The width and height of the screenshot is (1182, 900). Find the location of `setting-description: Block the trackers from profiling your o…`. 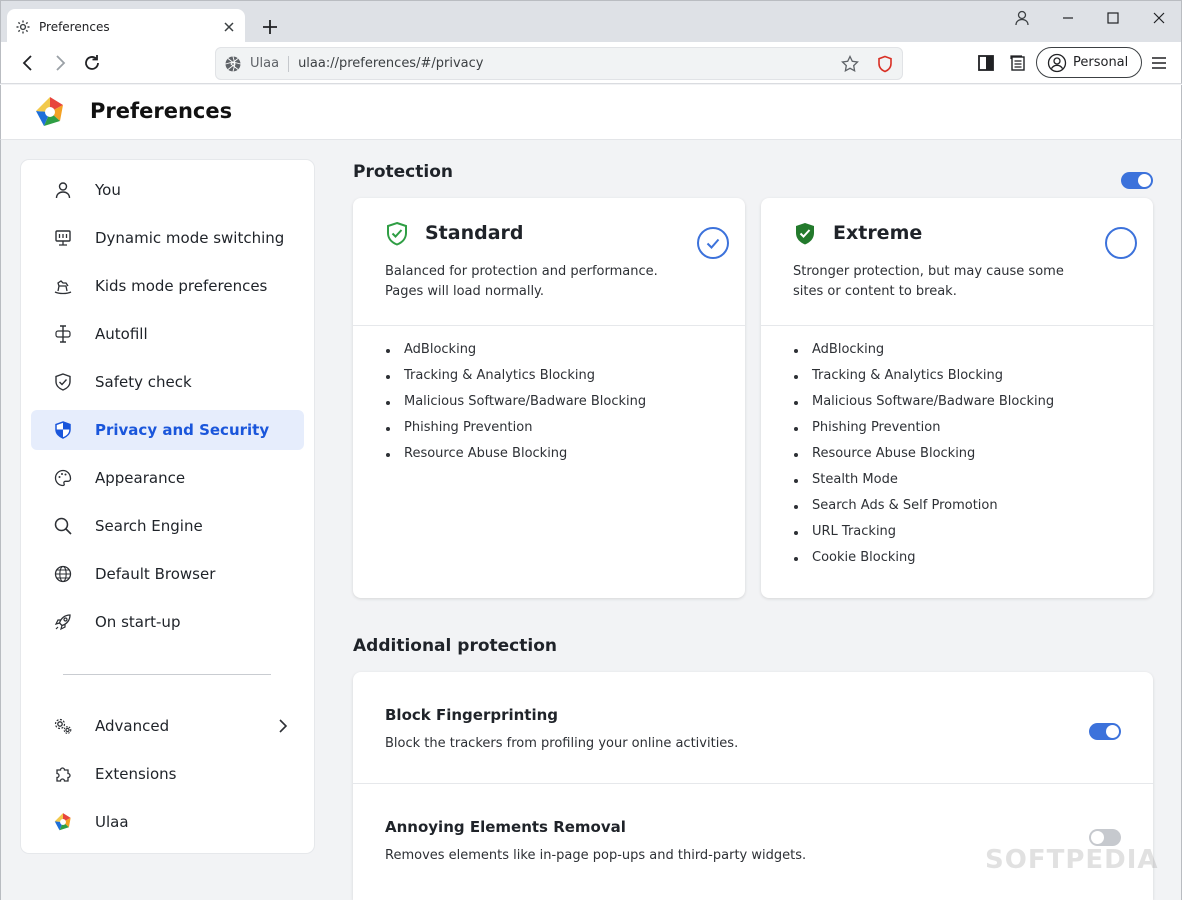

setting-description: Block the trackers from profiling your o… is located at coordinates (562, 743).